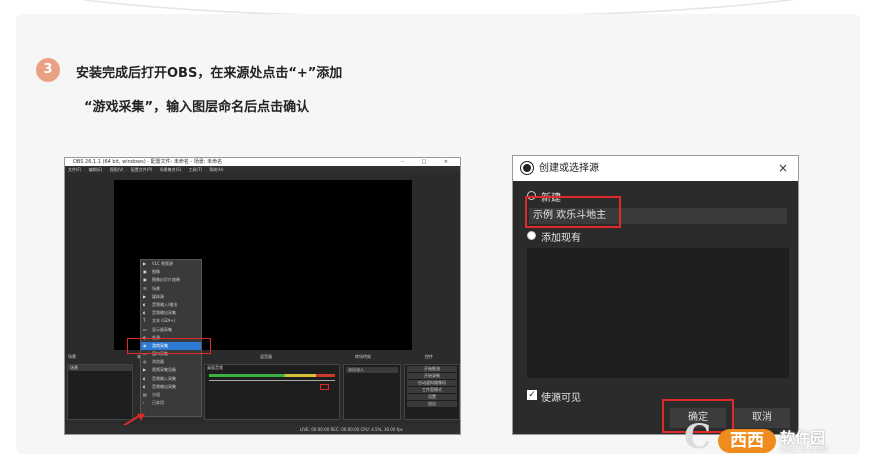 The width and height of the screenshot is (875, 467). Describe the element at coordinates (145, 280) in the screenshot. I see `slideshow-icon: ▣` at that location.